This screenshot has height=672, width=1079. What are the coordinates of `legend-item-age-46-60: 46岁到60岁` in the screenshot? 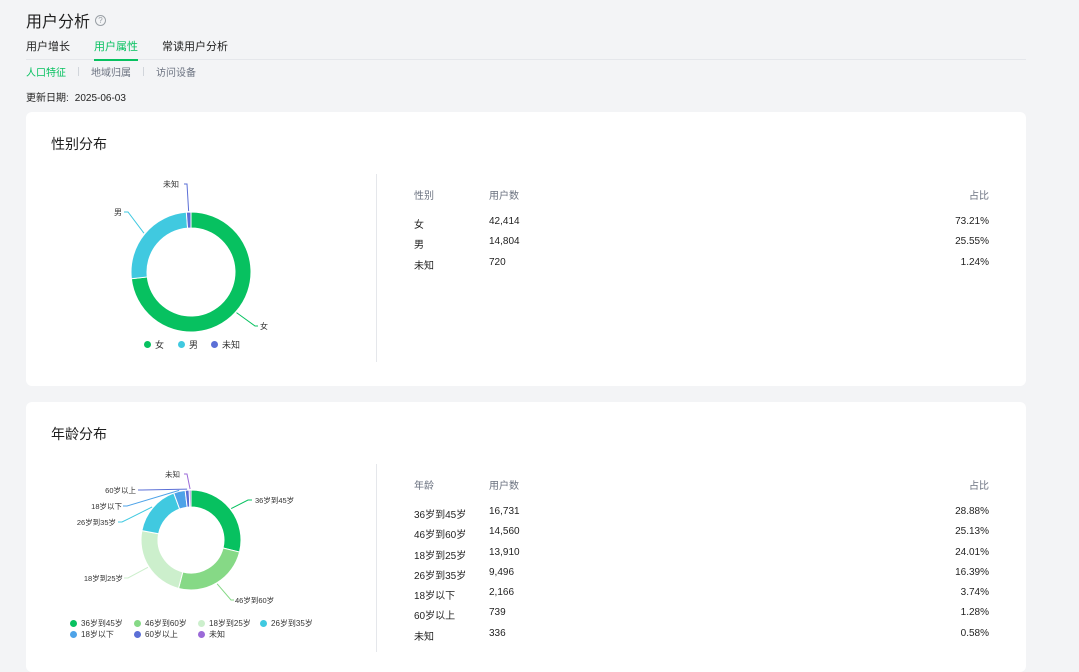 It's located at (160, 623).